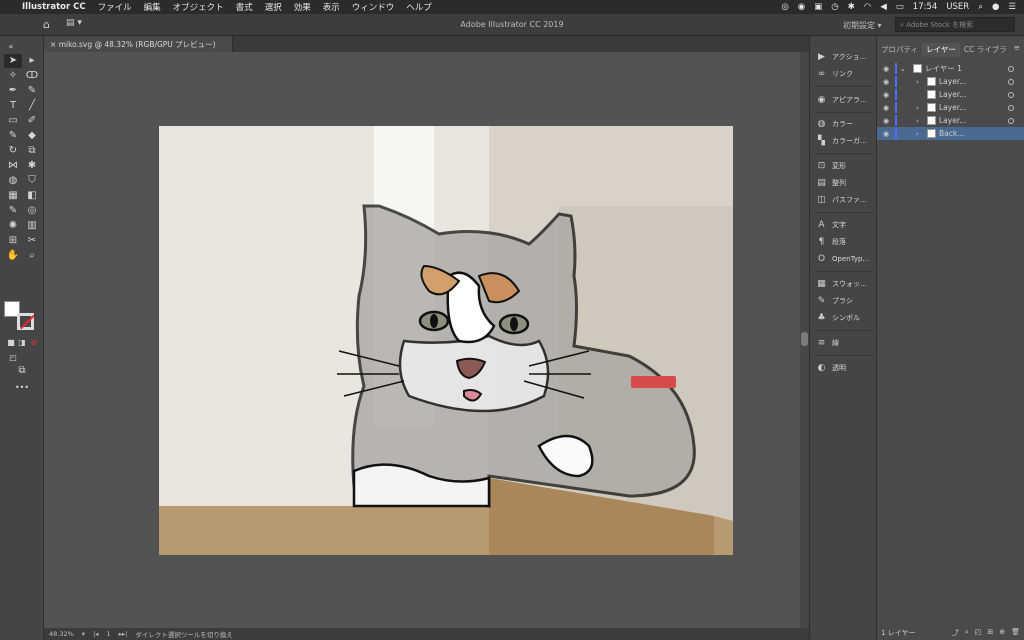 The height and width of the screenshot is (640, 1024). Describe the element at coordinates (13, 121) in the screenshot. I see `rectangle-tool-icon: ▭` at that location.